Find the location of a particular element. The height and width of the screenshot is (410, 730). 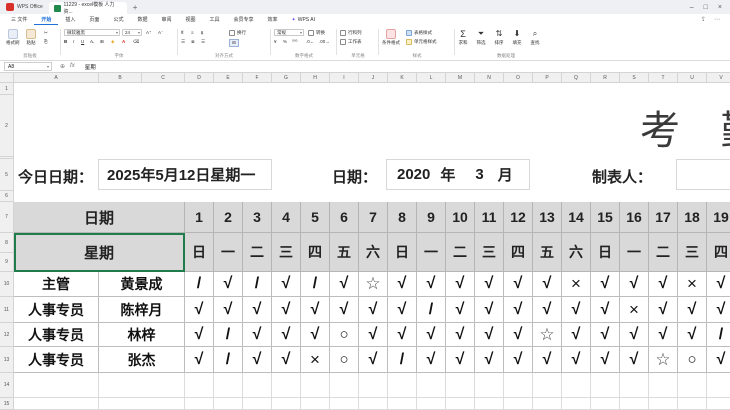

column-header-B: B is located at coordinates (120, 78).